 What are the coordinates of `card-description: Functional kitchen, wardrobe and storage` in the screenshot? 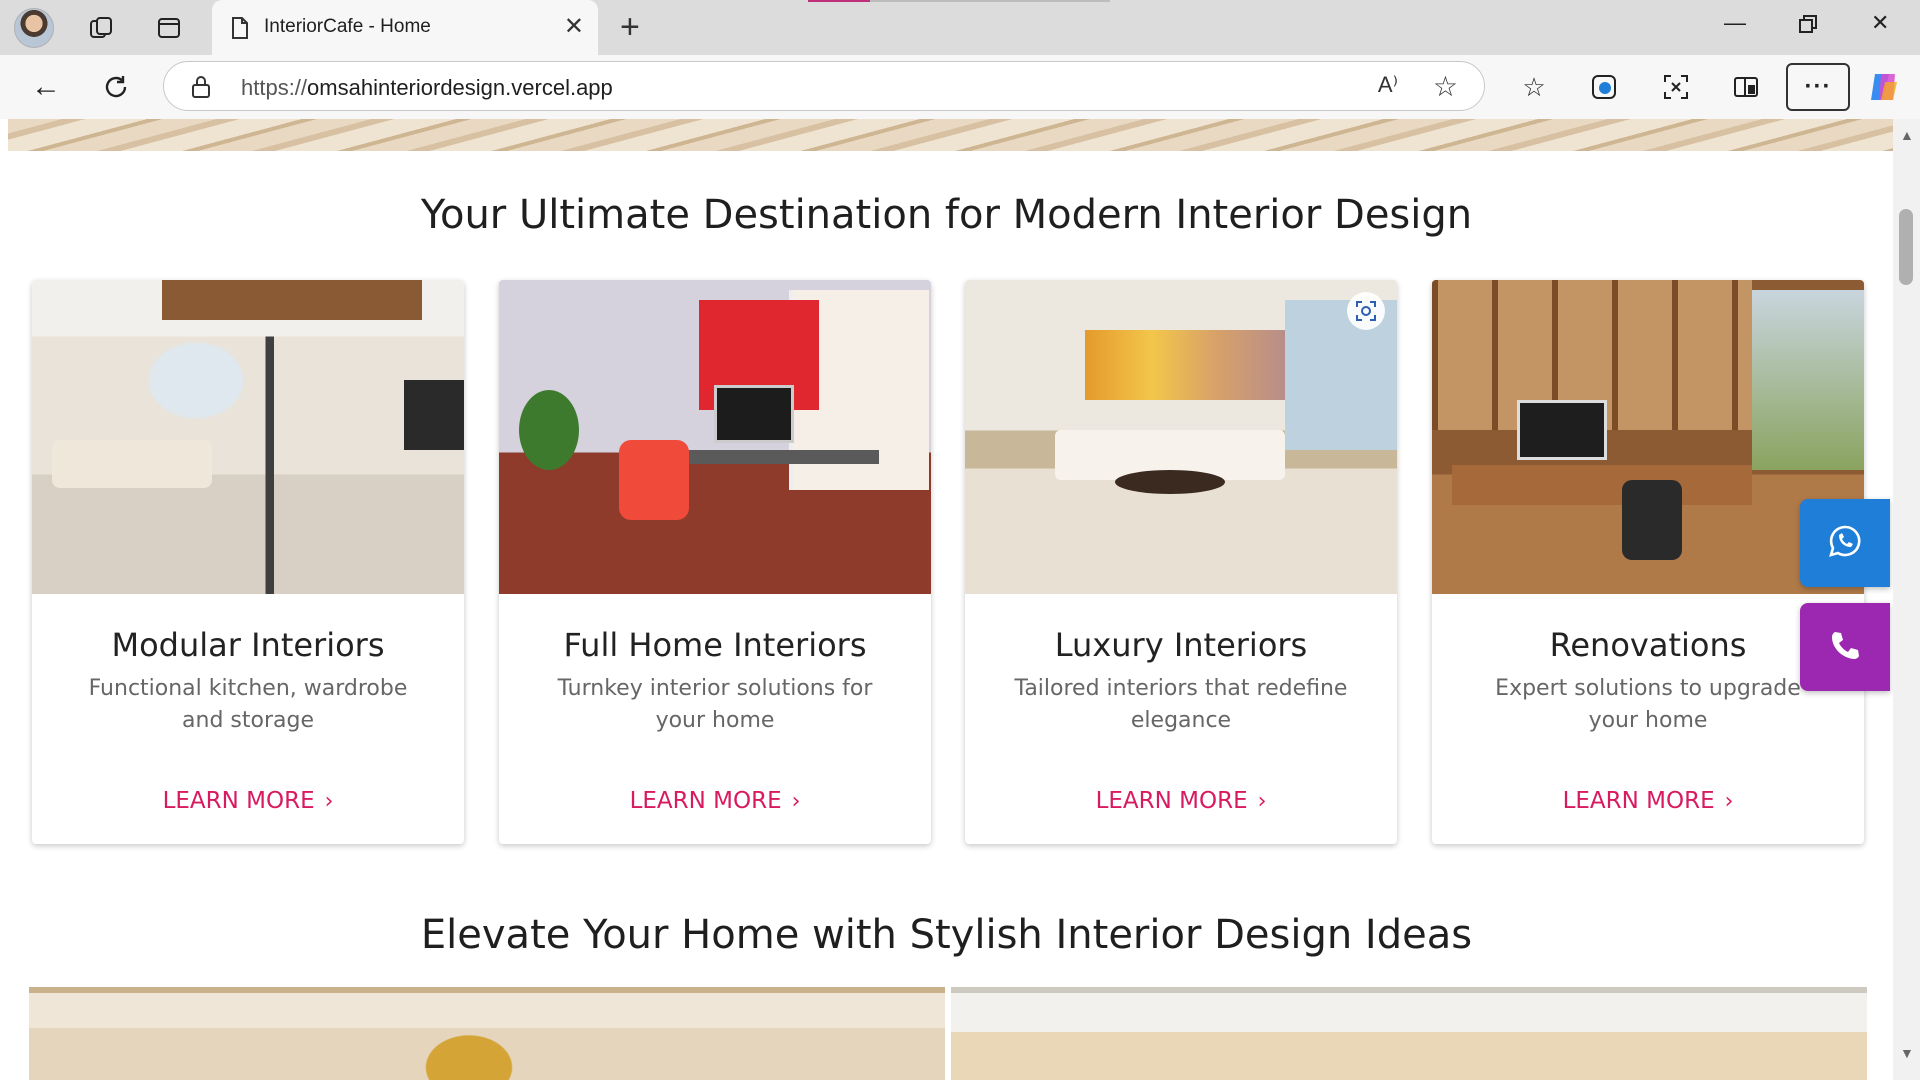 It's located at (248, 704).